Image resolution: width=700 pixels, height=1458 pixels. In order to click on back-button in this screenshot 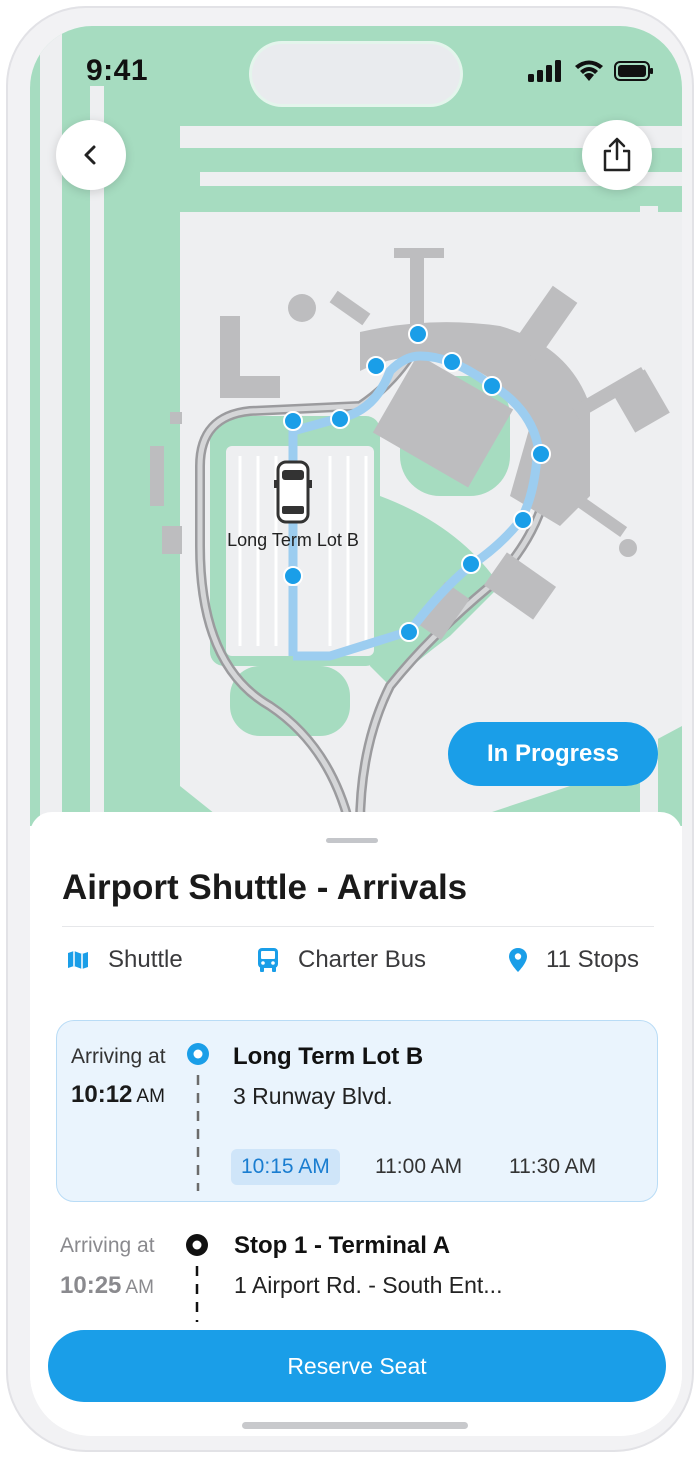, I will do `click(91, 155)`.